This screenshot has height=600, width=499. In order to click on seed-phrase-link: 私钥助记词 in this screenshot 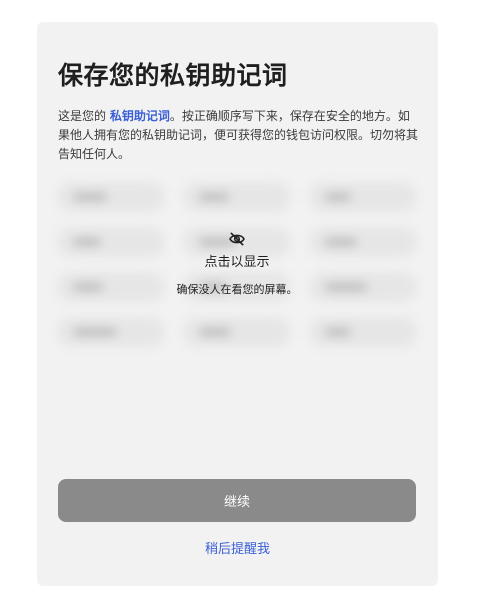, I will do `click(140, 116)`.